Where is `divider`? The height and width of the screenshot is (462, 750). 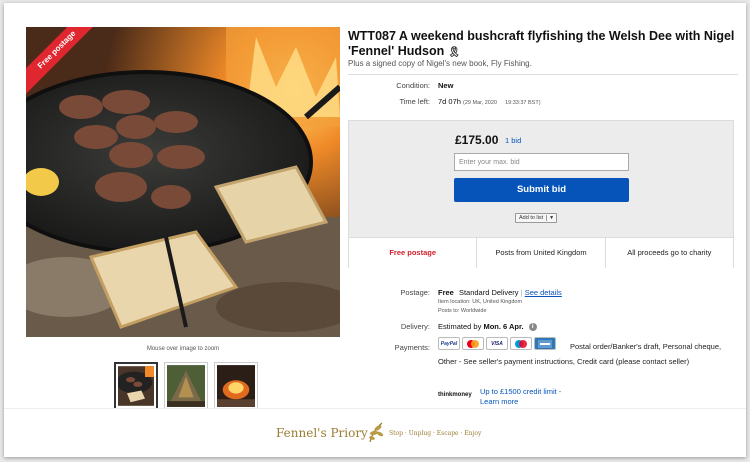
divider is located at coordinates (543, 74).